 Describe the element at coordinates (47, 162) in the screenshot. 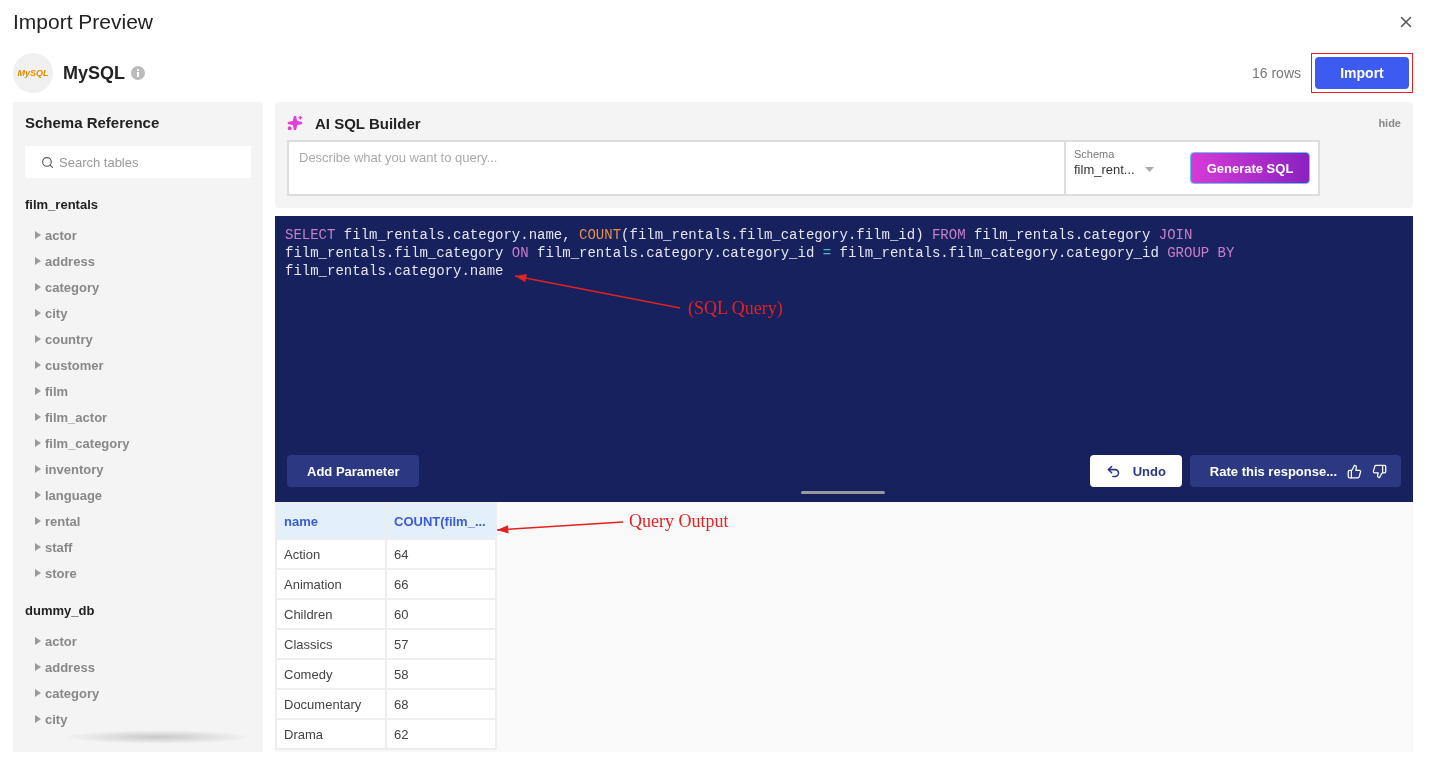

I see `search-icon` at that location.